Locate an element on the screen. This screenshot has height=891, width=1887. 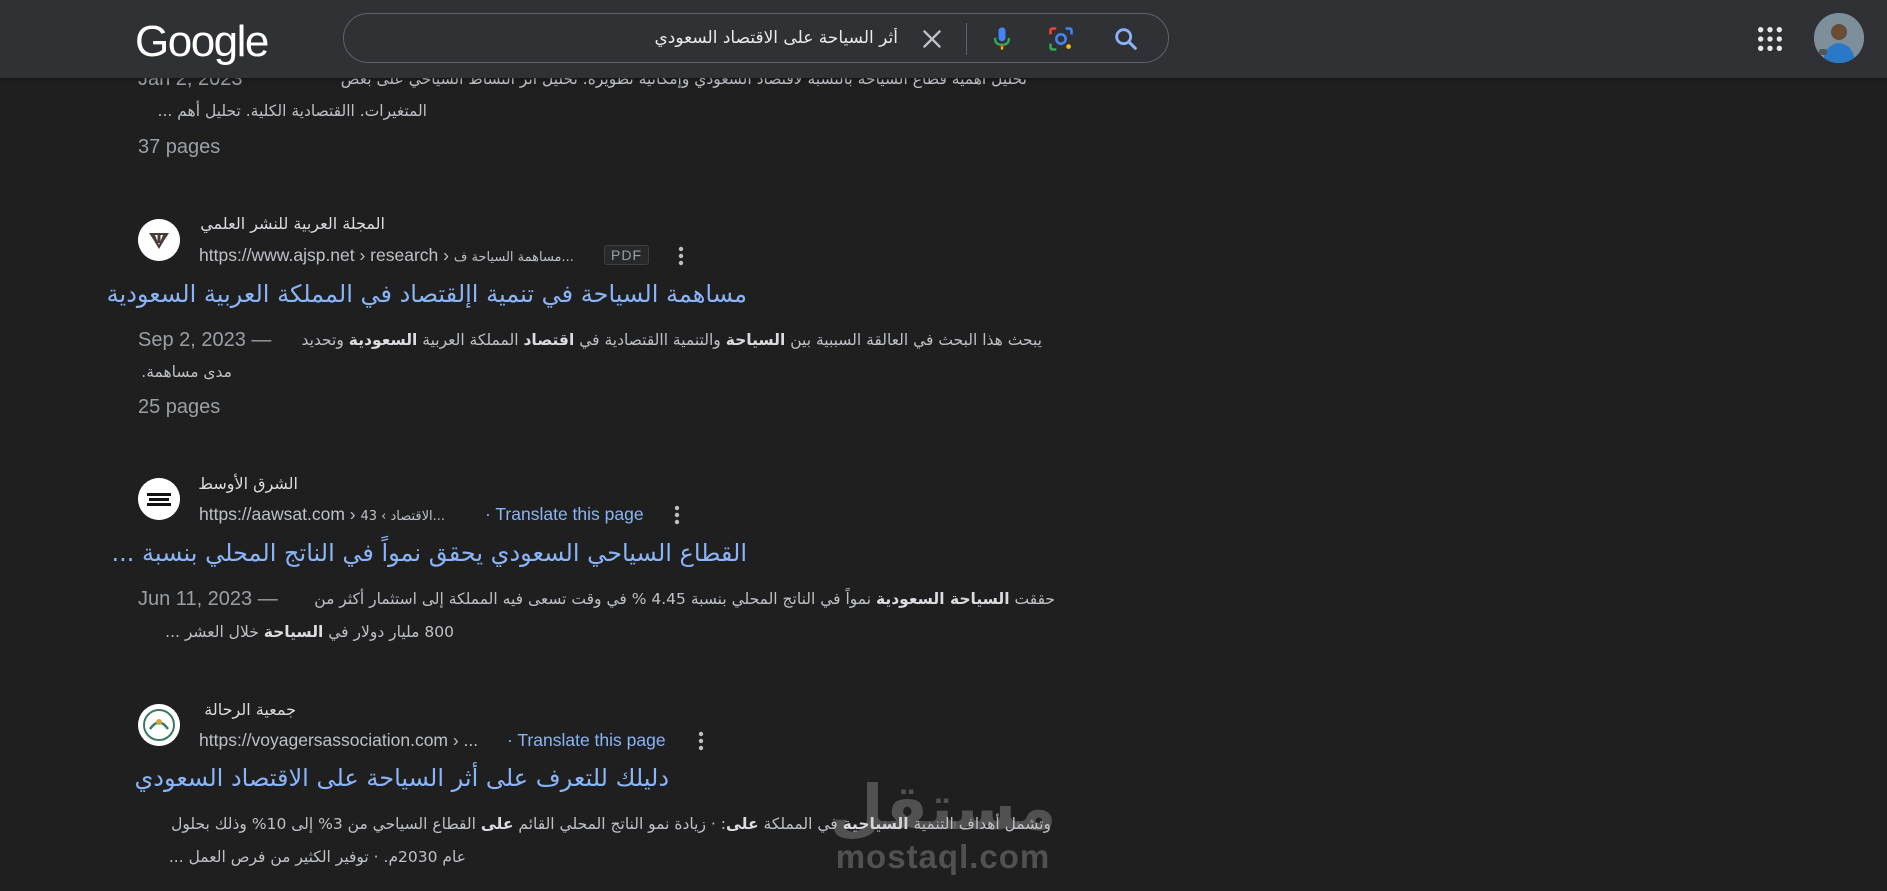
watermark-arabic: مستقل is located at coordinates (943, 807).